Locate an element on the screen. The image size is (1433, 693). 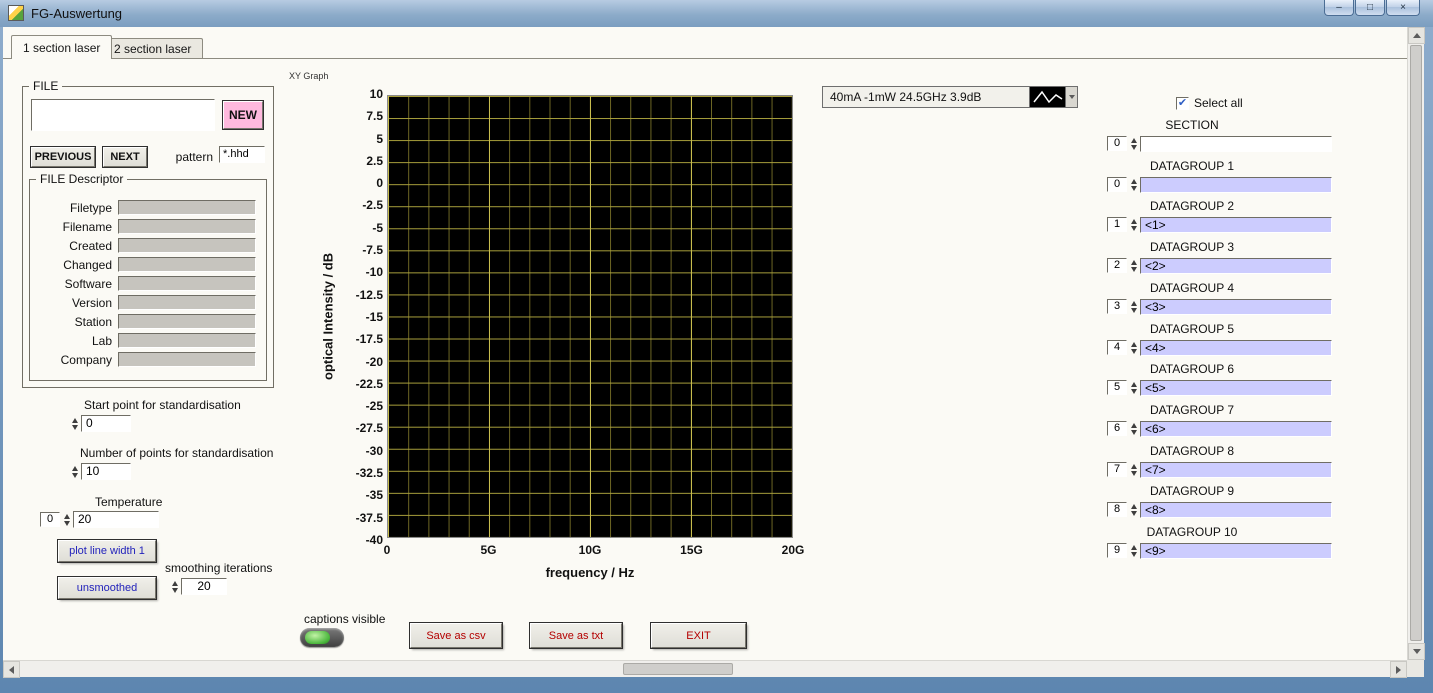
minimize-icon: – is located at coordinates (1339, 7).